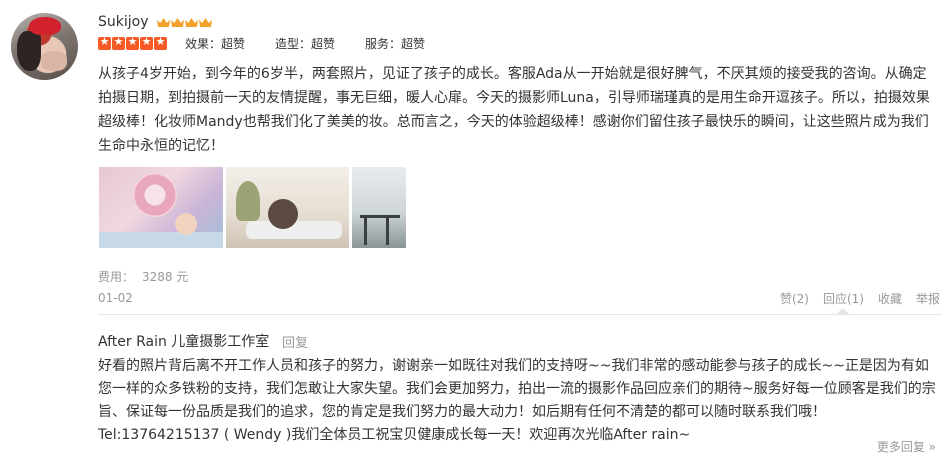 The width and height of the screenshot is (948, 459). Describe the element at coordinates (305, 44) in the screenshot. I see `score-style: 造型：超赞` at that location.